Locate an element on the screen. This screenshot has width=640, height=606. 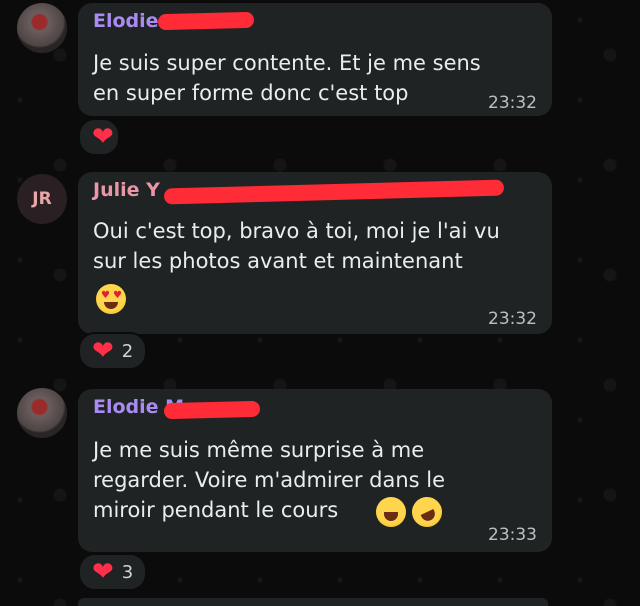
sender-name: Julie Y is located at coordinates (126, 190).